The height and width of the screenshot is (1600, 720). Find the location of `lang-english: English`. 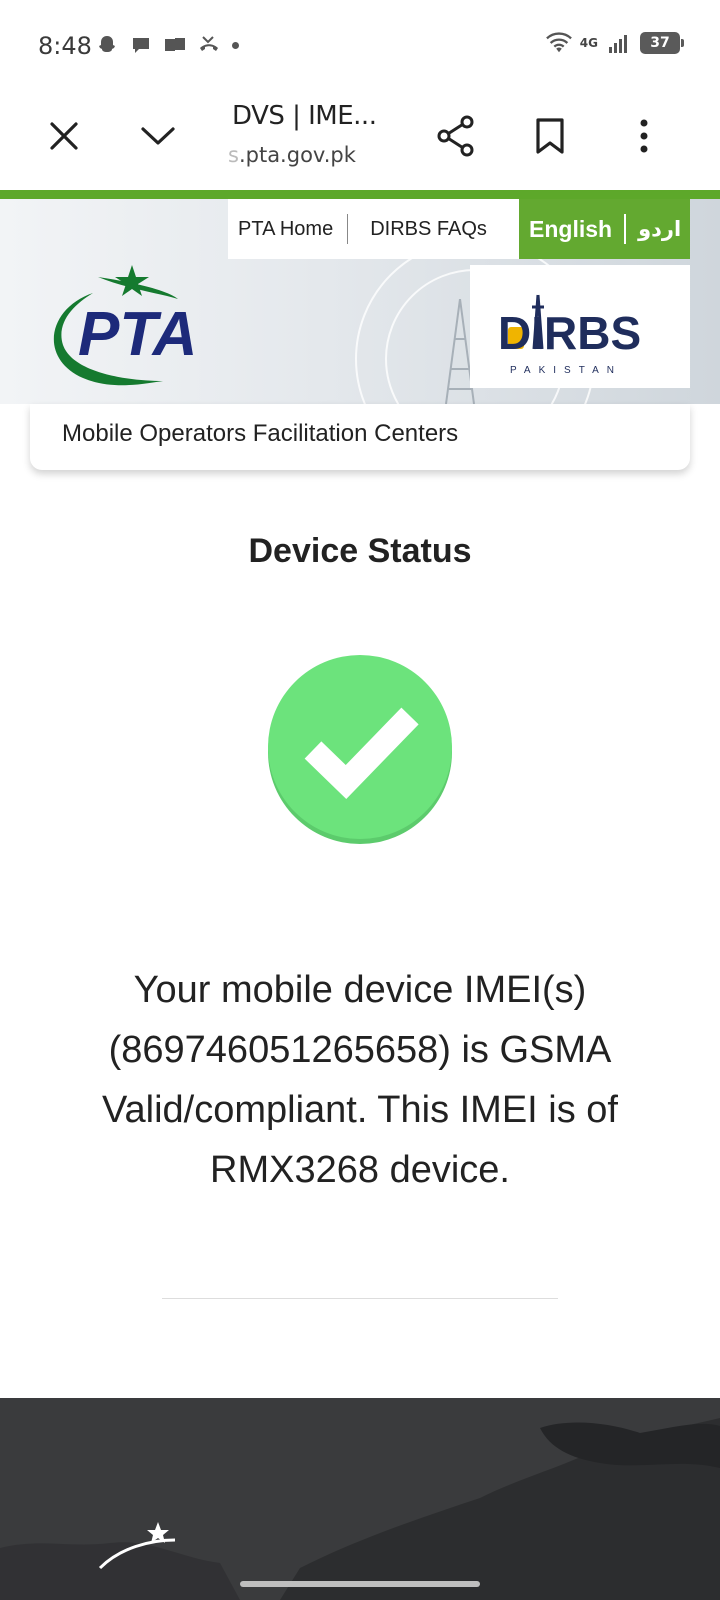

lang-english: English is located at coordinates (565, 229).